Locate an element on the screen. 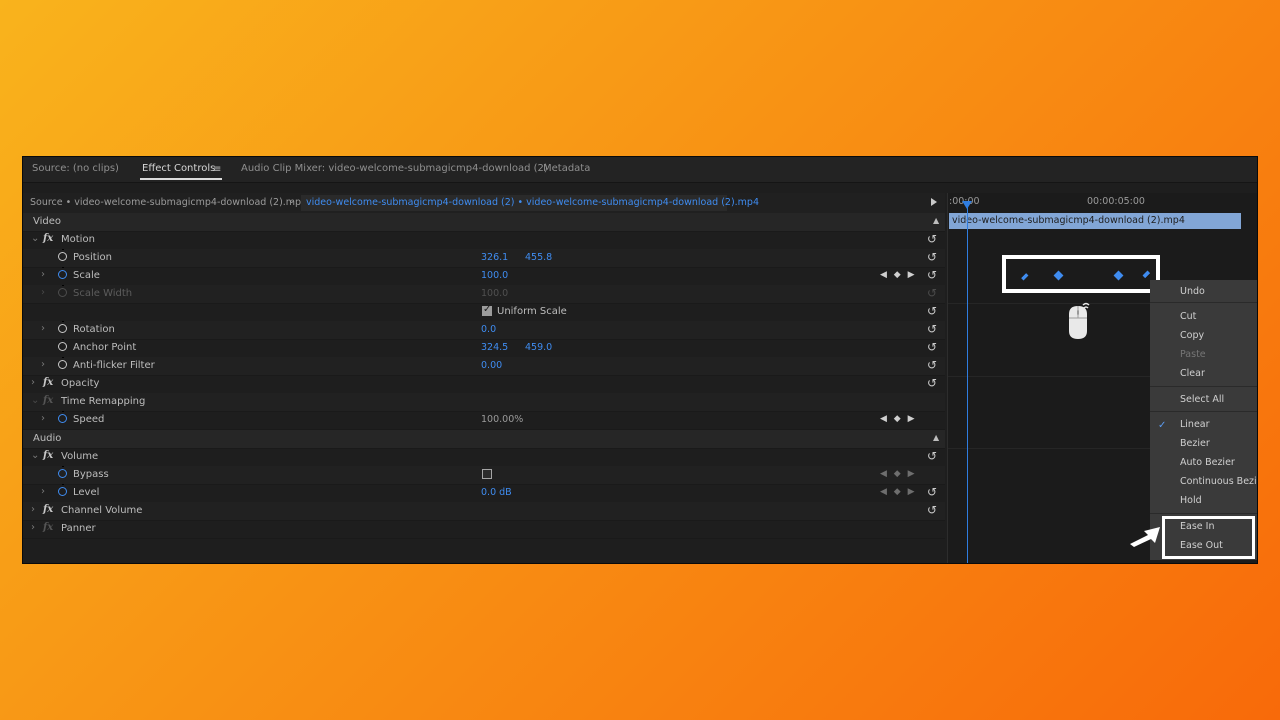  playhead-line is located at coordinates (967, 383).